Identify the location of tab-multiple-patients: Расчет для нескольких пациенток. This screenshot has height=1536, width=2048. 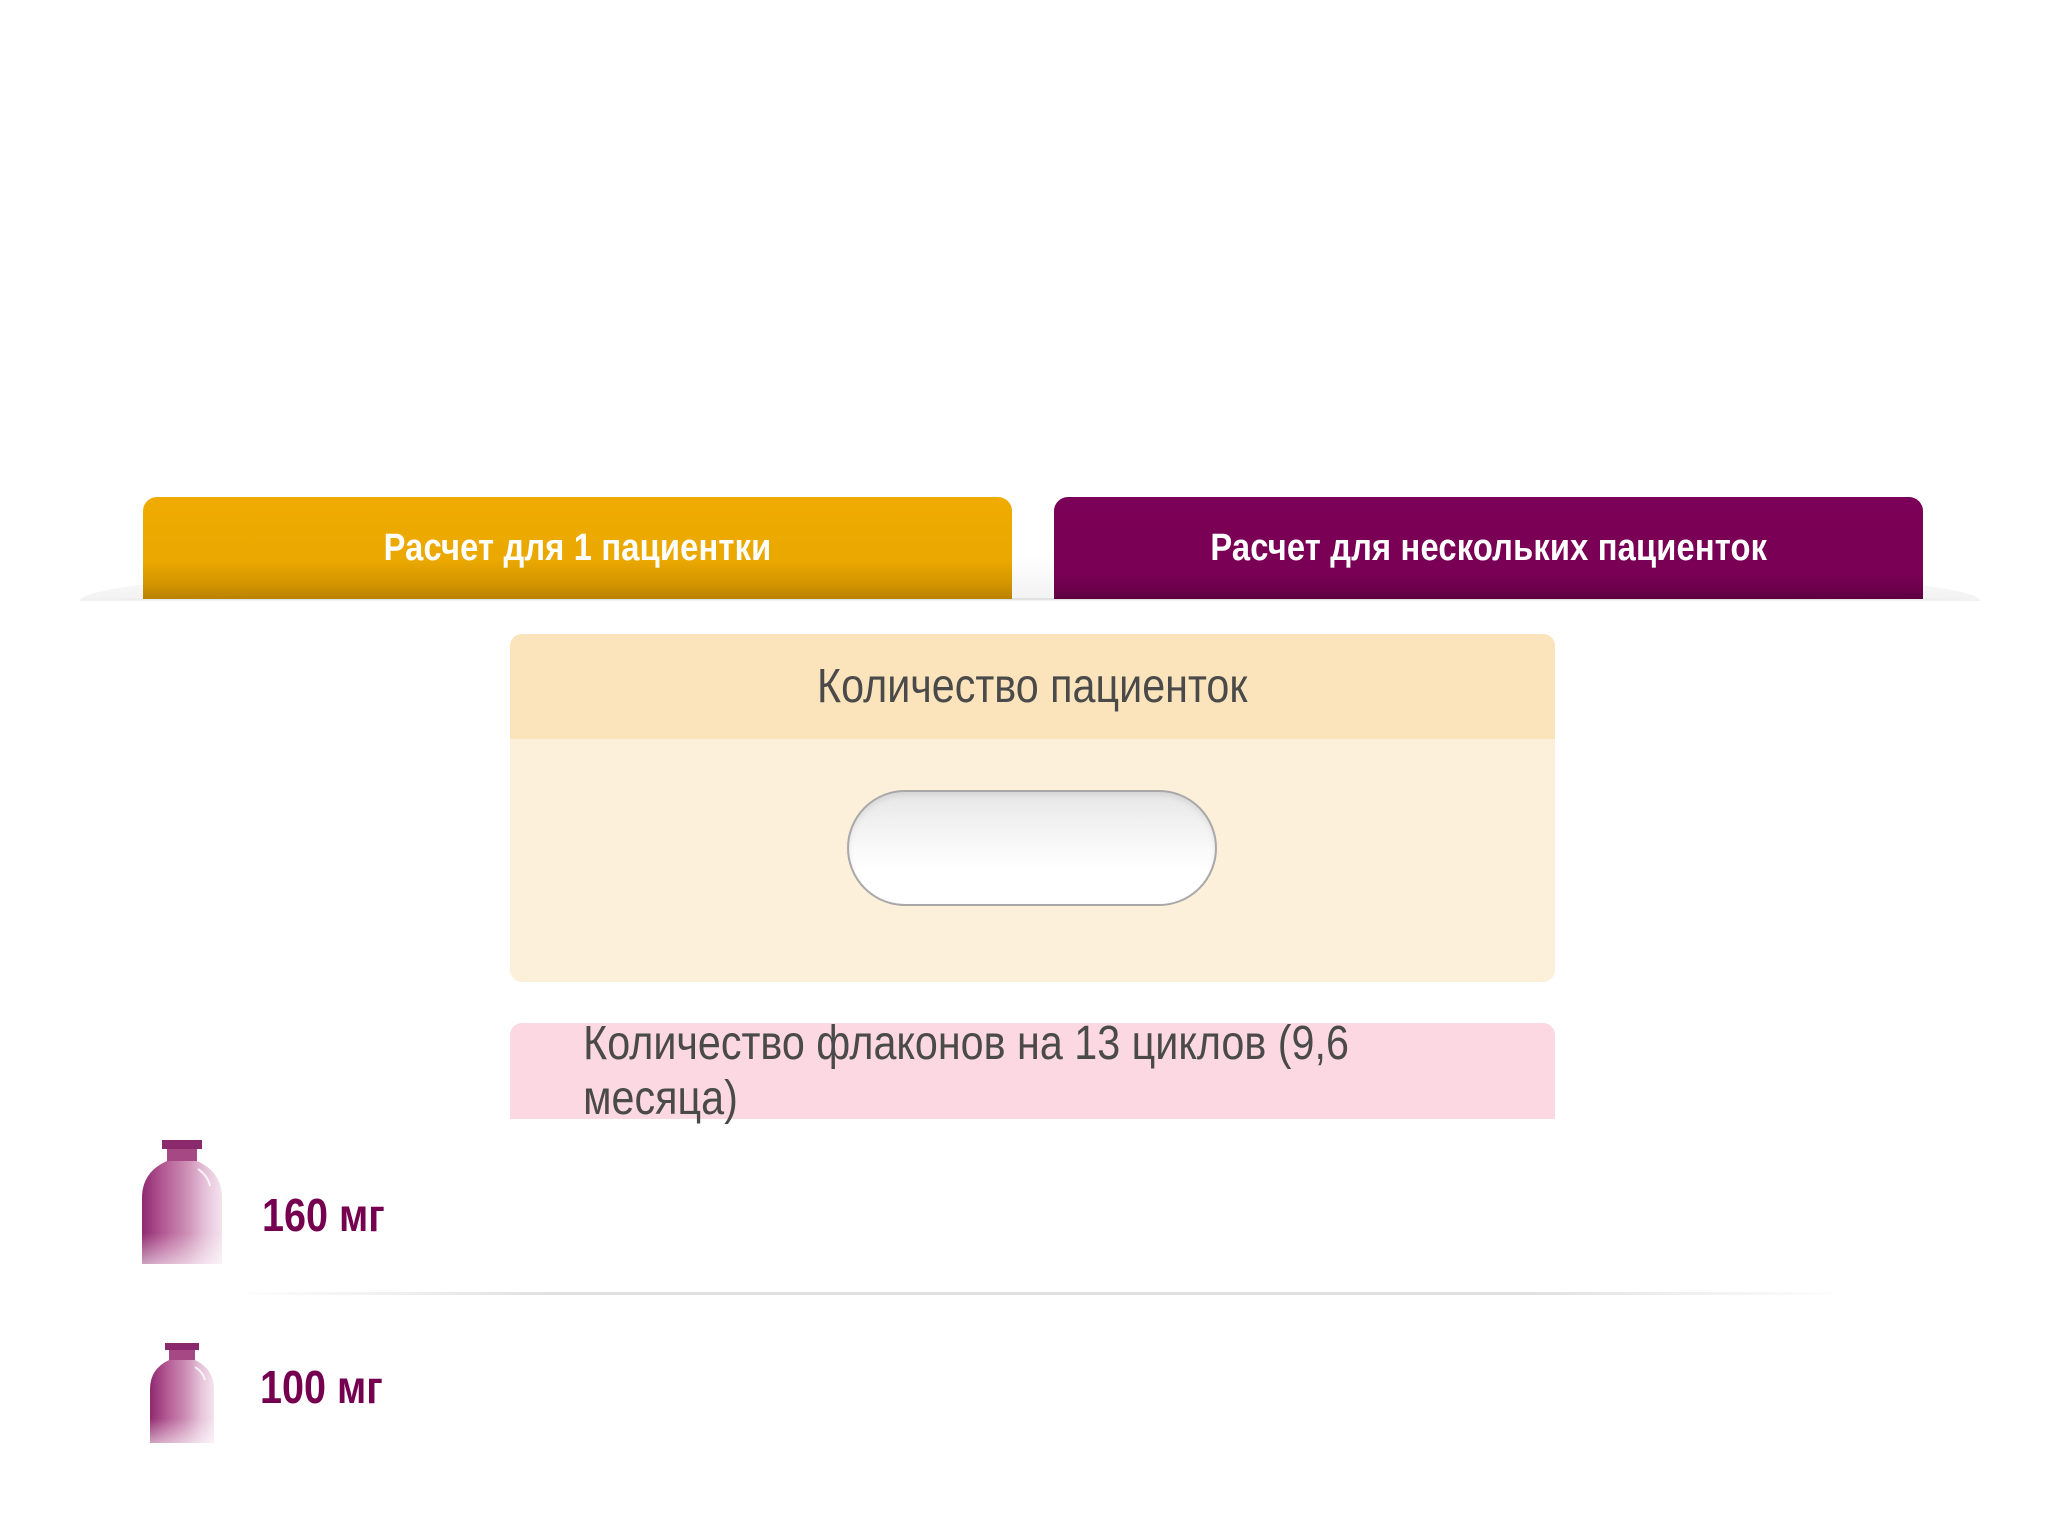
(1488, 548).